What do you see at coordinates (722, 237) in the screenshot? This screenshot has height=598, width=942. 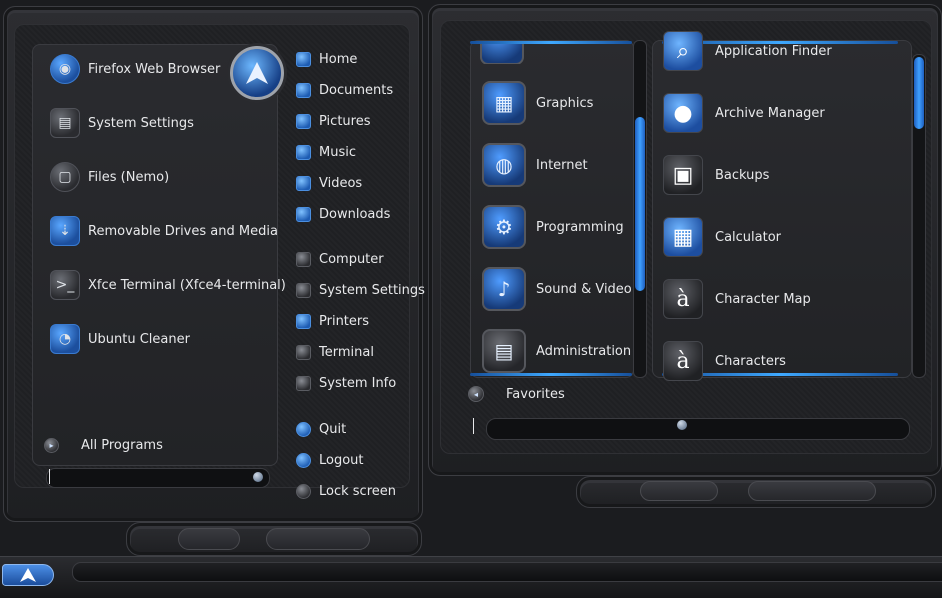 I see `app-calculator: ▦ Calculator` at bounding box center [722, 237].